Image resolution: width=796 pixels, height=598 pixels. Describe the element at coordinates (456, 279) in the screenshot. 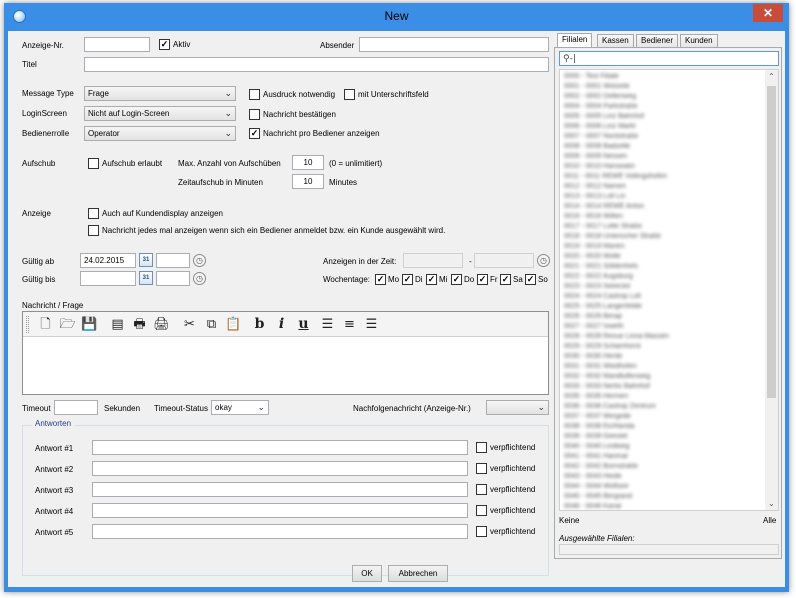

I see `day-checkbox-do: ✓` at that location.